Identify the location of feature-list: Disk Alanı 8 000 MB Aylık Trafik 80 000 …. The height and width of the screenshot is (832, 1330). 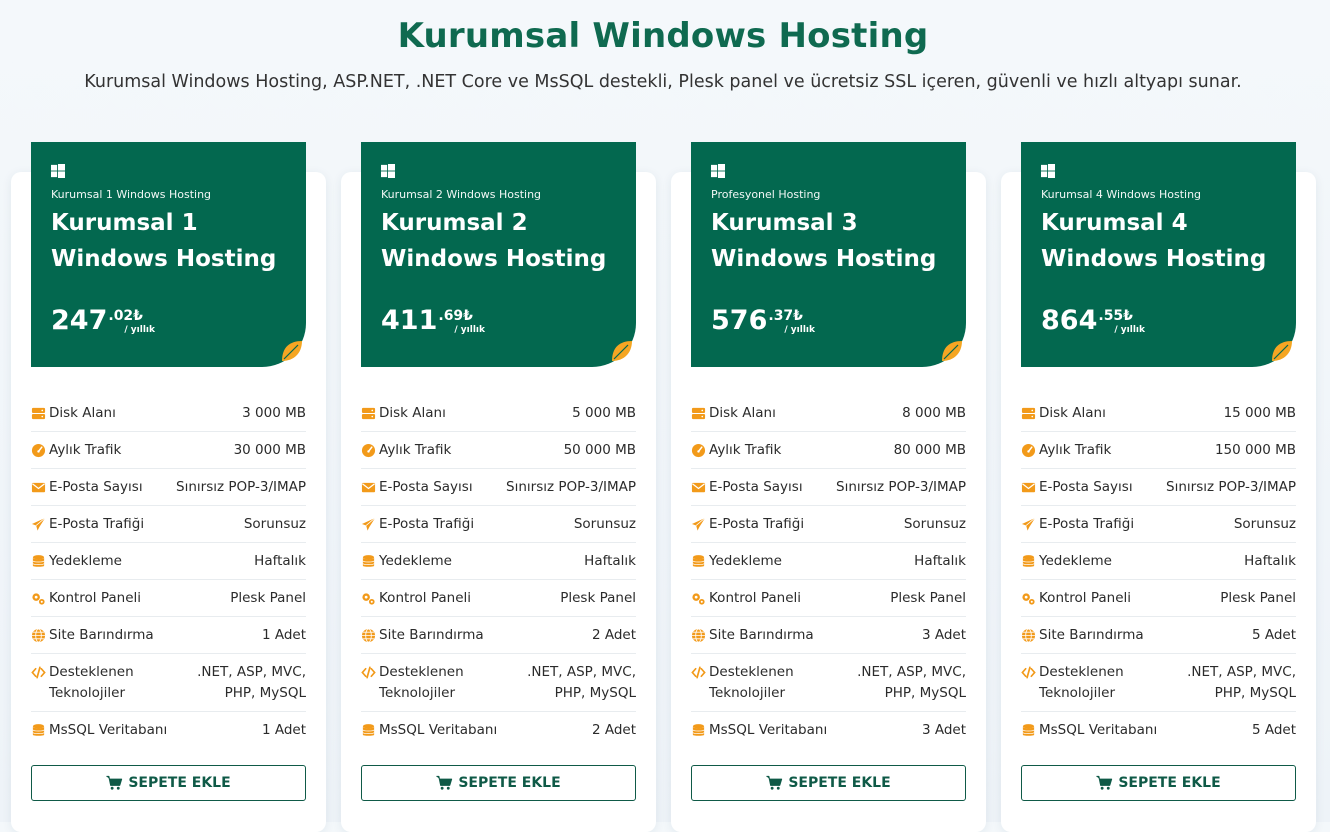
(828, 572).